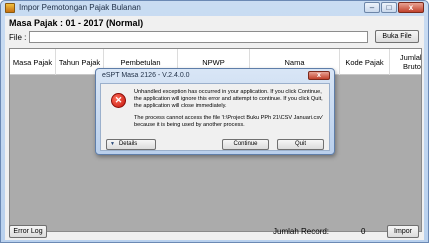 The height and width of the screenshot is (243, 429). What do you see at coordinates (214, 8) in the screenshot?
I see `title-bar: Impor Pemotongan Pajak Bulanan – □ x` at bounding box center [214, 8].